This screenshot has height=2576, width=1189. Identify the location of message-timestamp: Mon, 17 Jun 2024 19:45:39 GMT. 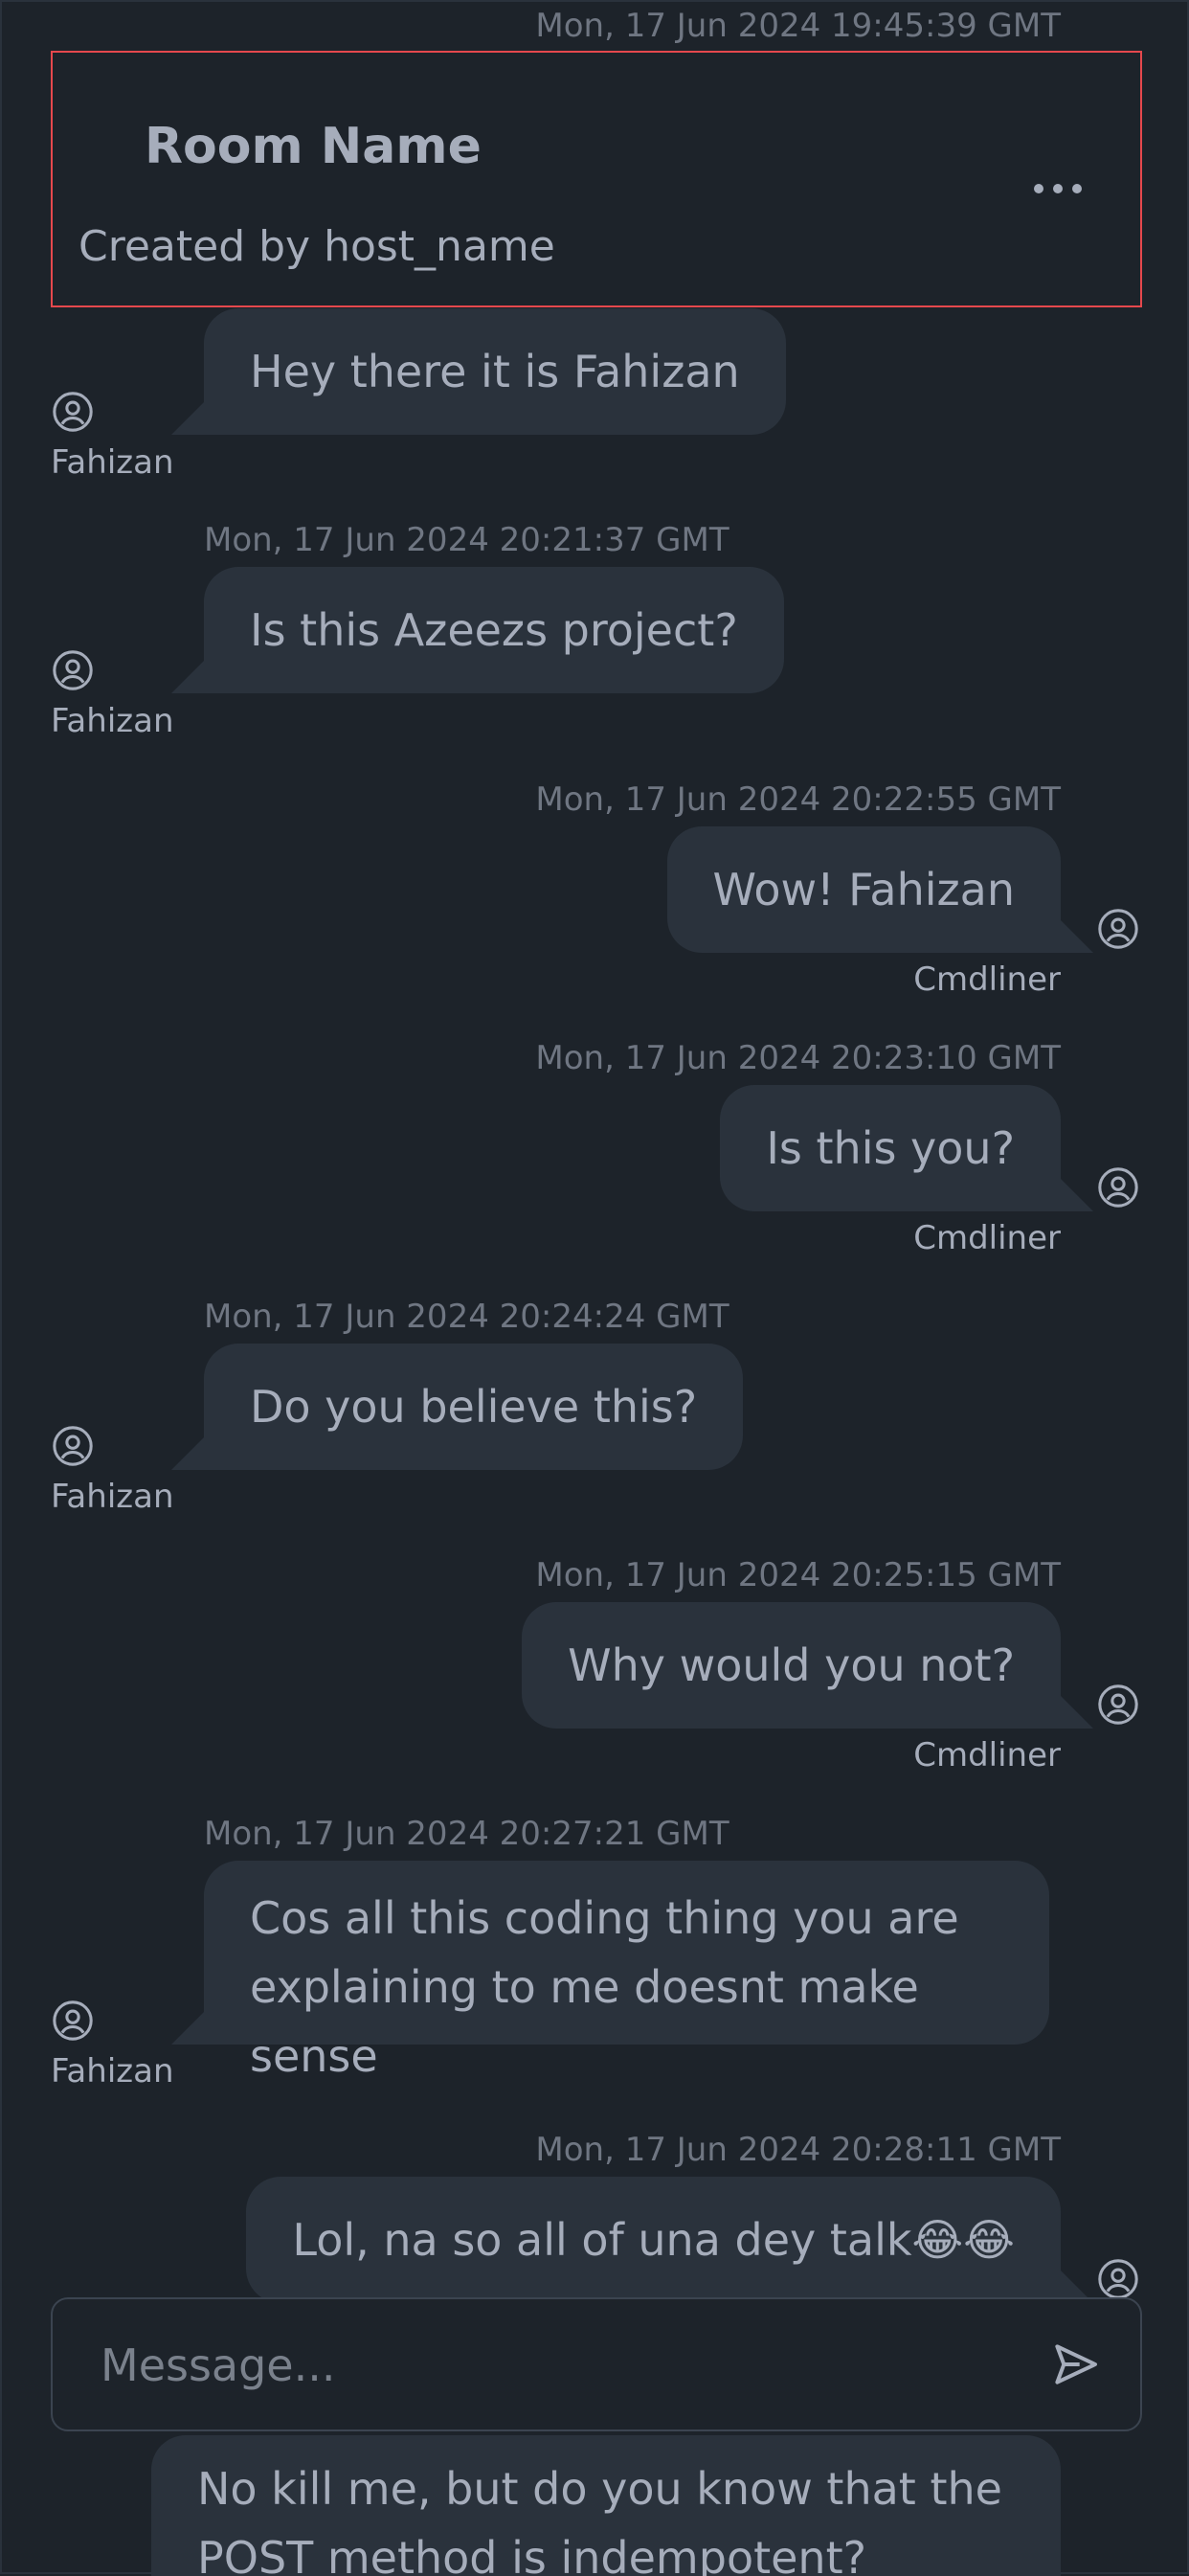
(798, 26).